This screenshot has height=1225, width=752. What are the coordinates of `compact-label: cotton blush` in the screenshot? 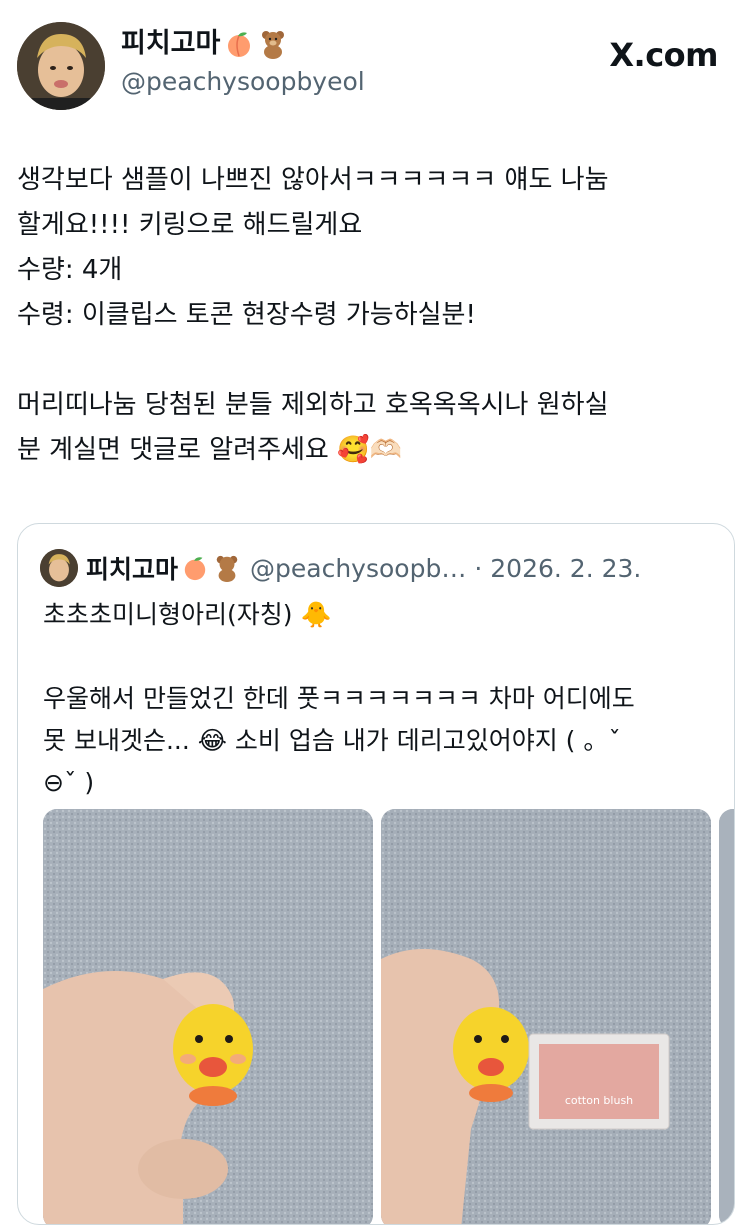 It's located at (599, 1100).